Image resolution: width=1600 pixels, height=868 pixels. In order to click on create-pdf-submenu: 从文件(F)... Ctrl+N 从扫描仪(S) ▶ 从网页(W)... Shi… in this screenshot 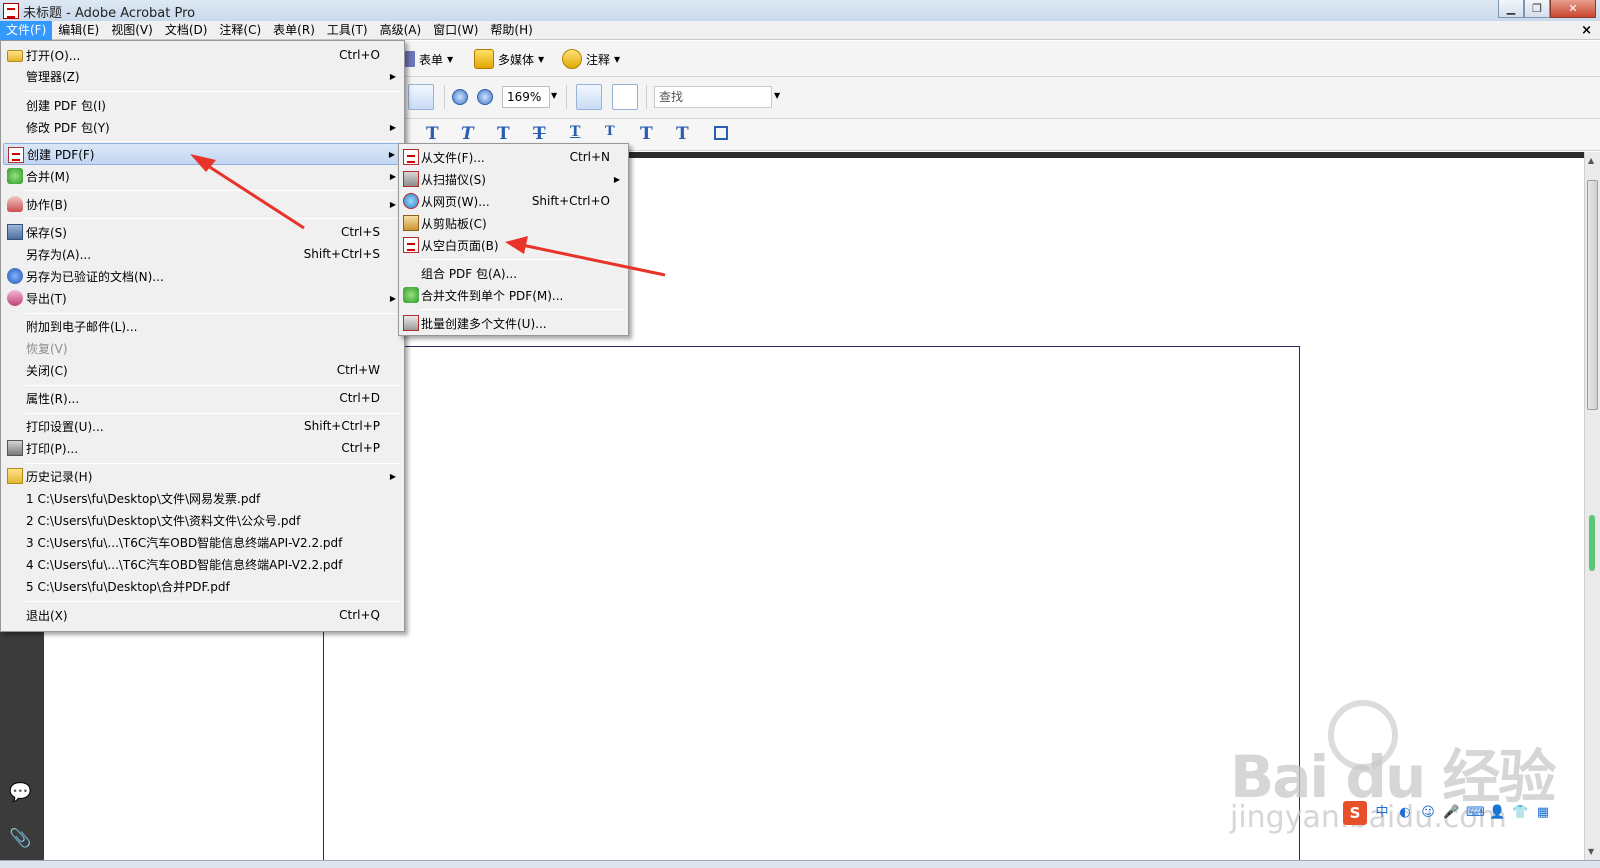, I will do `click(513, 239)`.